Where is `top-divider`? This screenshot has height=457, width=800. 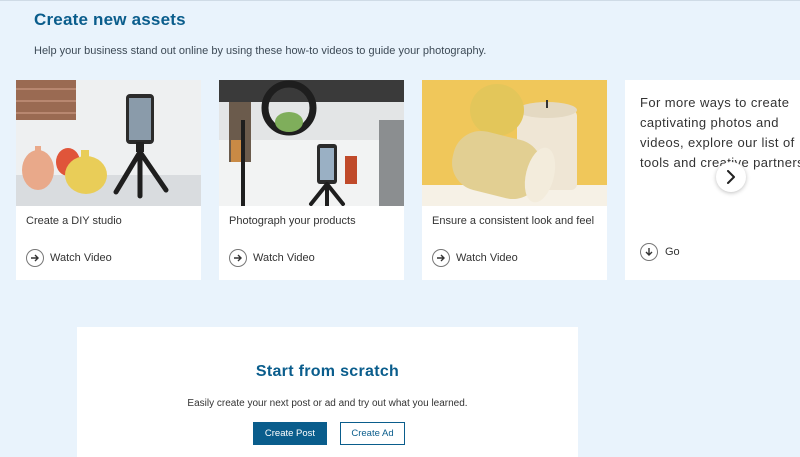 top-divider is located at coordinates (400, 0).